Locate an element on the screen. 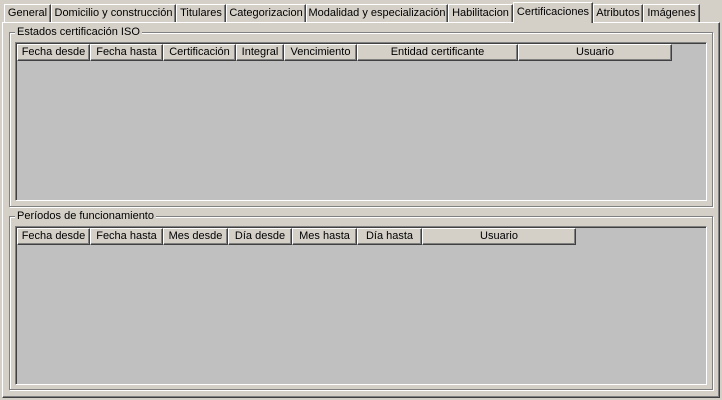  tab-general: General is located at coordinates (27, 13).